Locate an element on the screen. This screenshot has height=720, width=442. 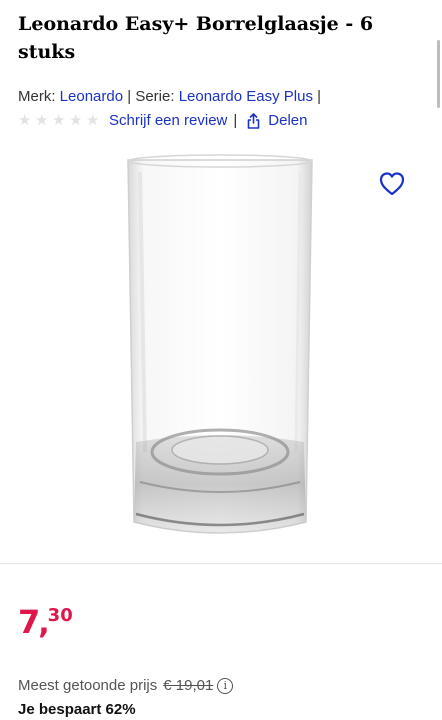
saving-label: Je bespaart 62% is located at coordinates (77, 709).